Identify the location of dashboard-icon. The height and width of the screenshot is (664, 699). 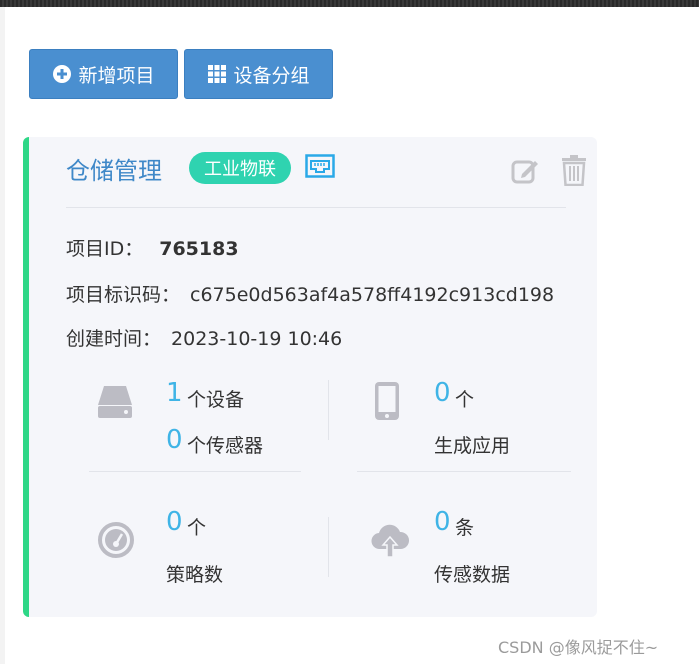
(116, 540).